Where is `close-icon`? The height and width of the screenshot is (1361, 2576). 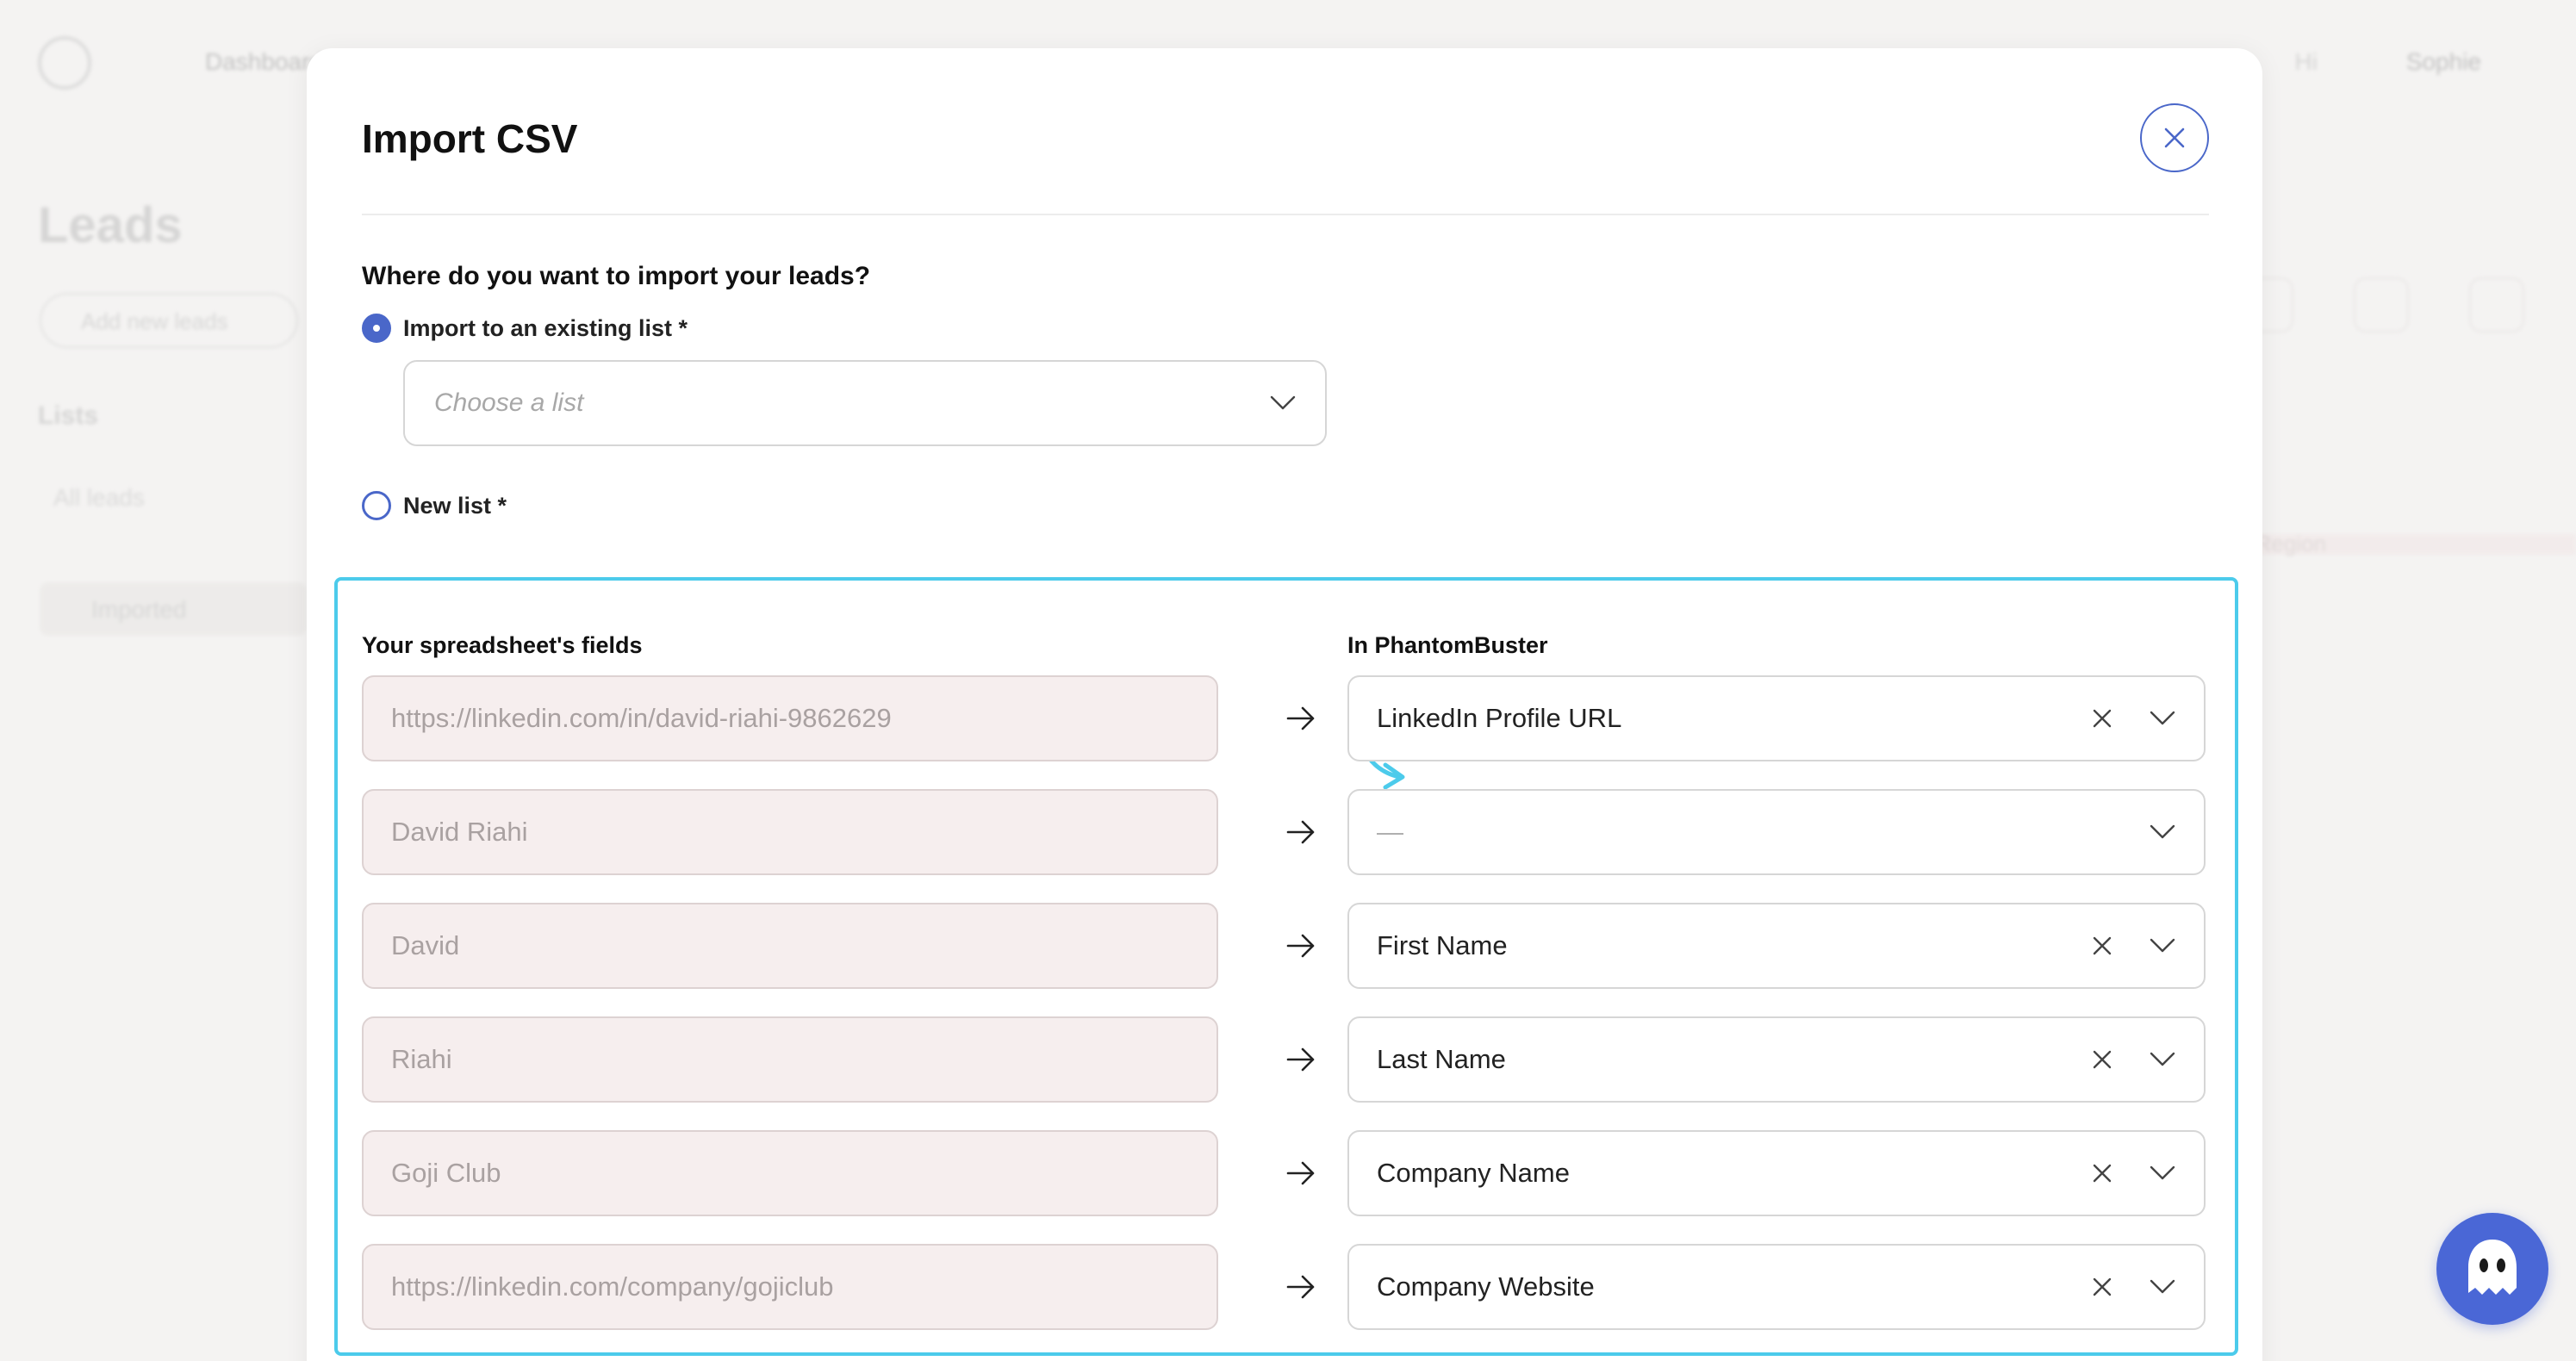 close-icon is located at coordinates (2175, 137).